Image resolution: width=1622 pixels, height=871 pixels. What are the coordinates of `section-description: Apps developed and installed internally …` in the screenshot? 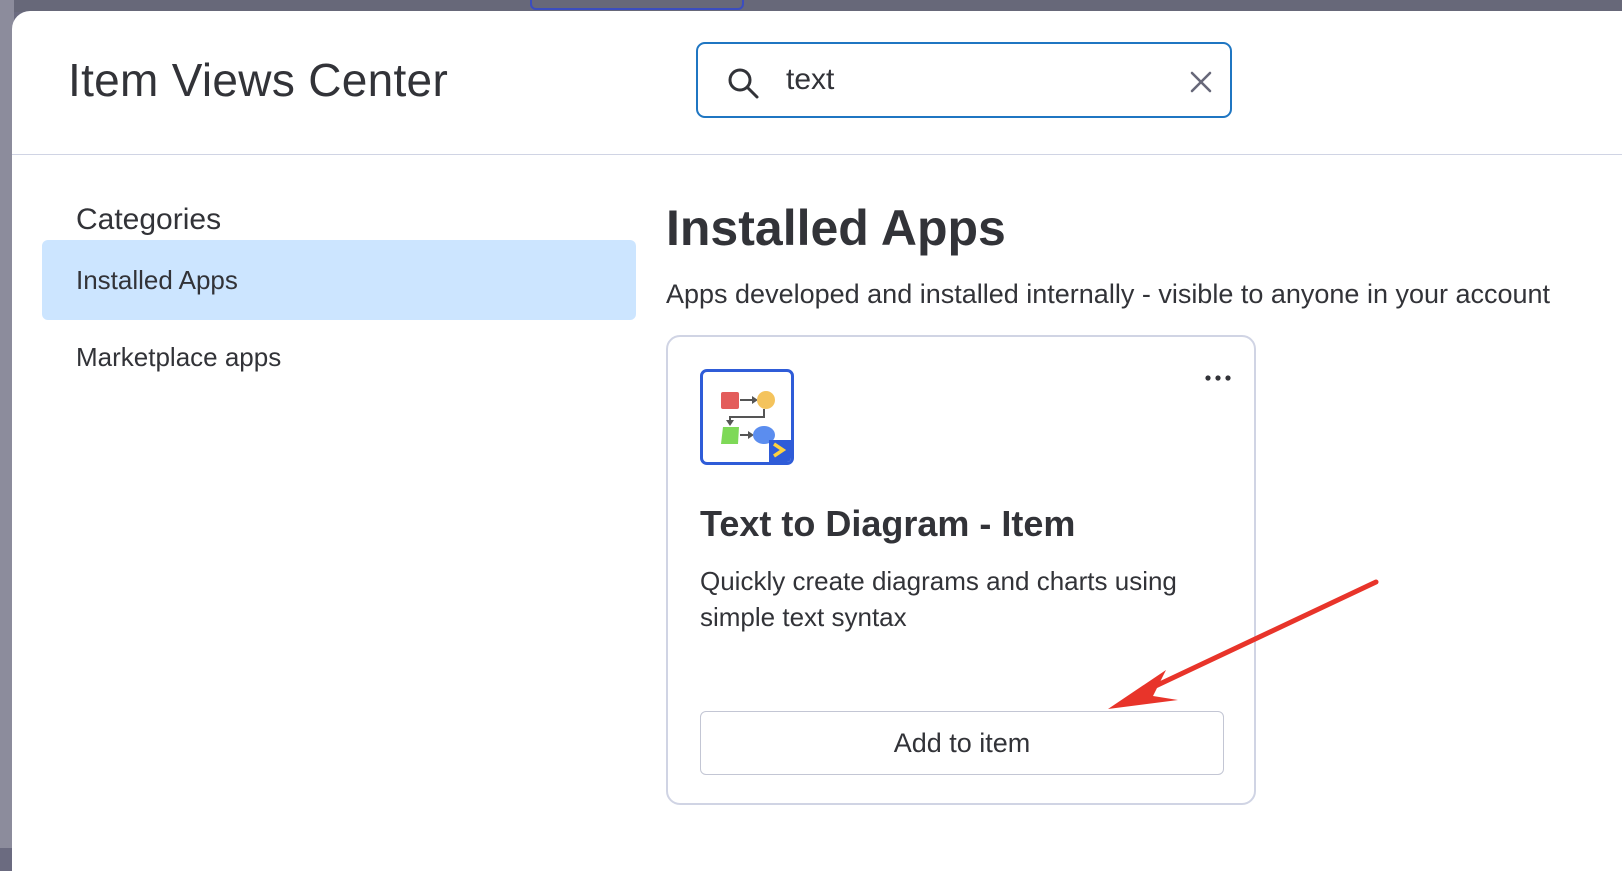 It's located at (1108, 294).